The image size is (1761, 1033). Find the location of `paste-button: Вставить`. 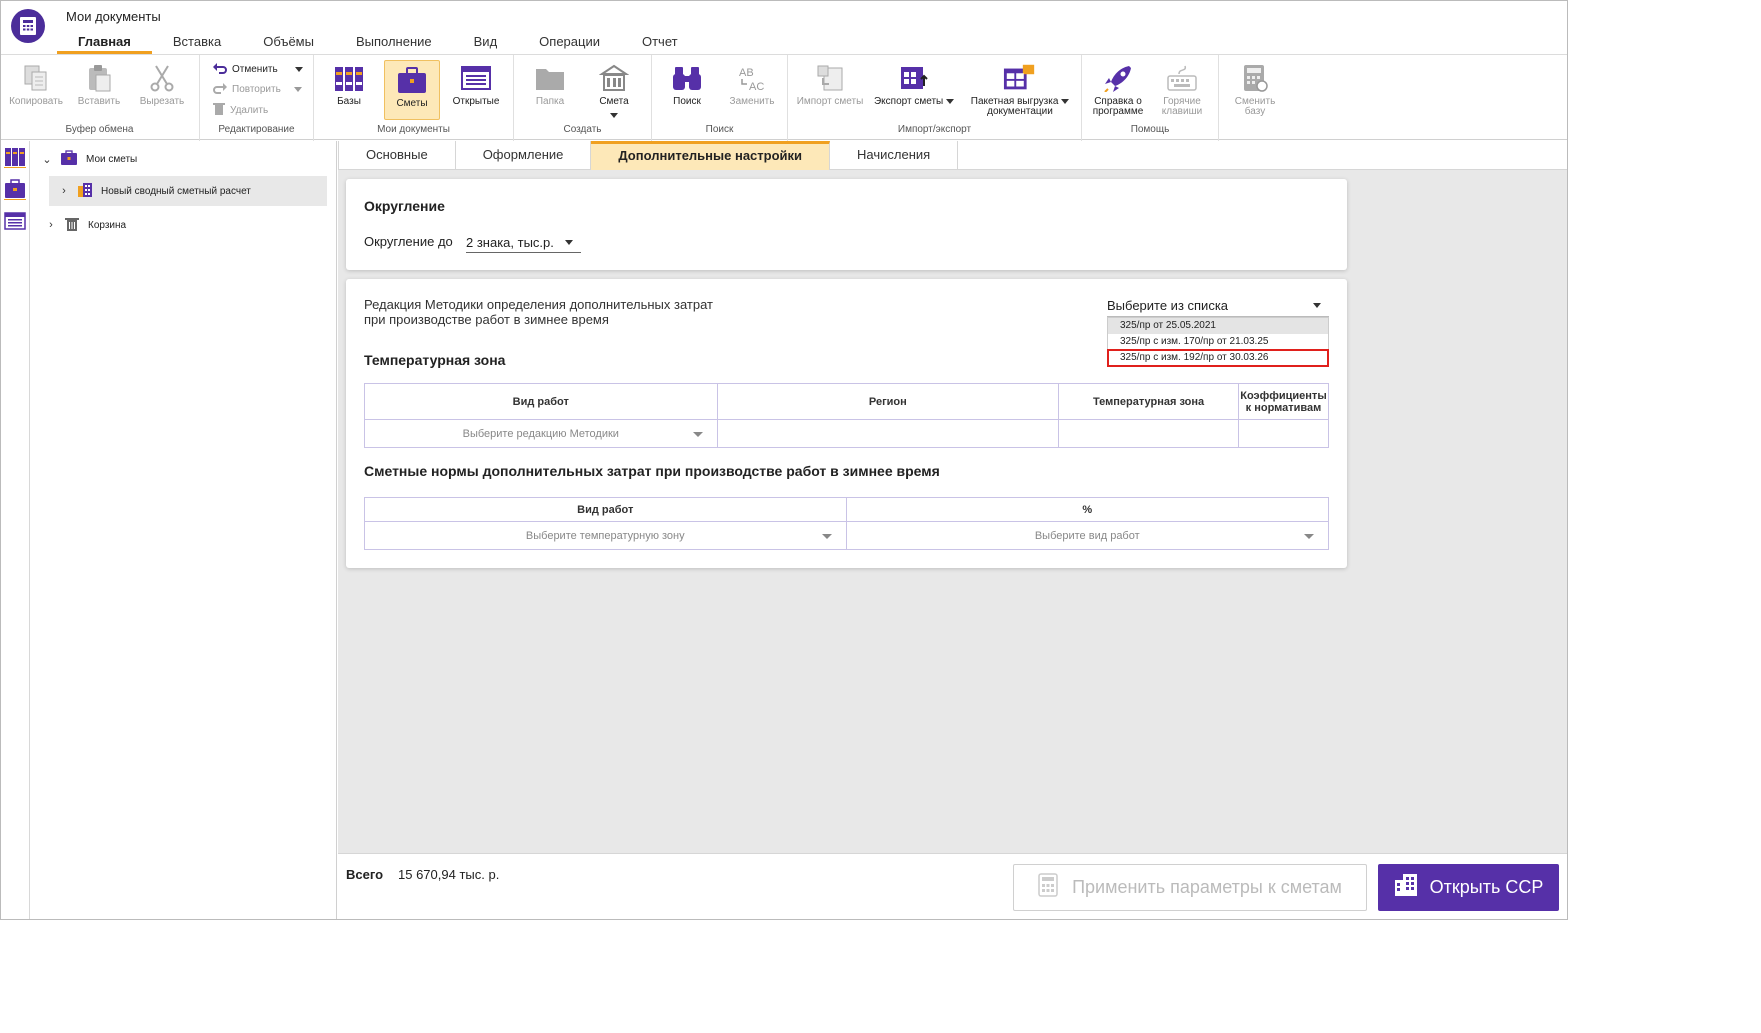

paste-button: Вставить is located at coordinates (99, 84).